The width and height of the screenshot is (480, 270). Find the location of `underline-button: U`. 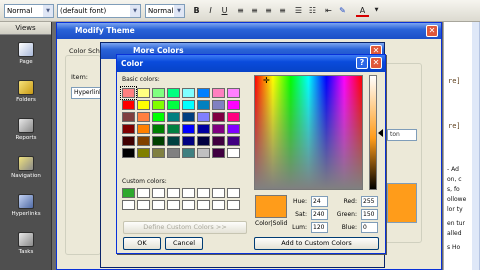

underline-button: U is located at coordinates (224, 10).